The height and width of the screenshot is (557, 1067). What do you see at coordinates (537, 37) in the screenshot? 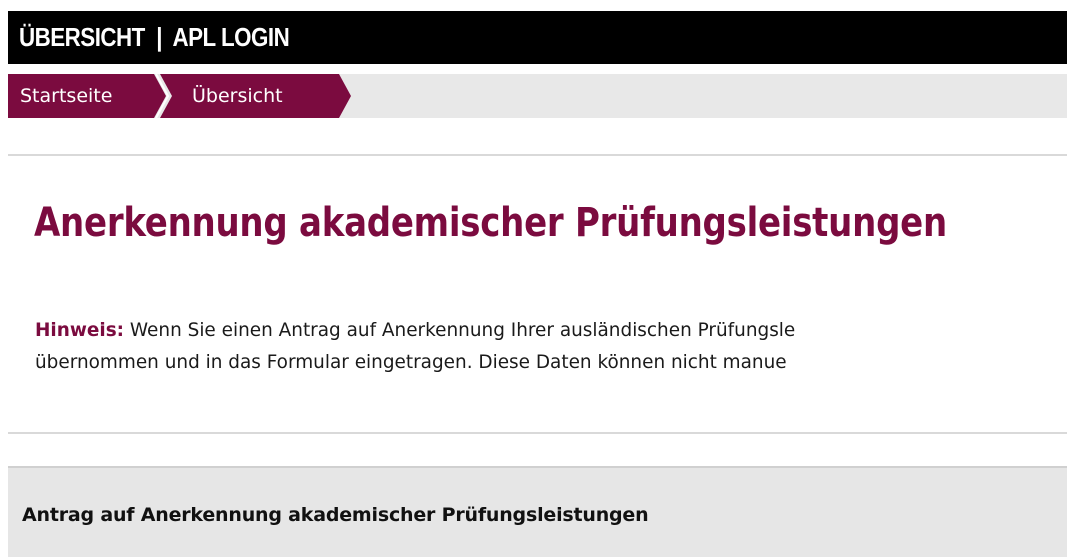
I see `top-navigation-bar: ÜBERSICHT | APL LOGIN` at bounding box center [537, 37].